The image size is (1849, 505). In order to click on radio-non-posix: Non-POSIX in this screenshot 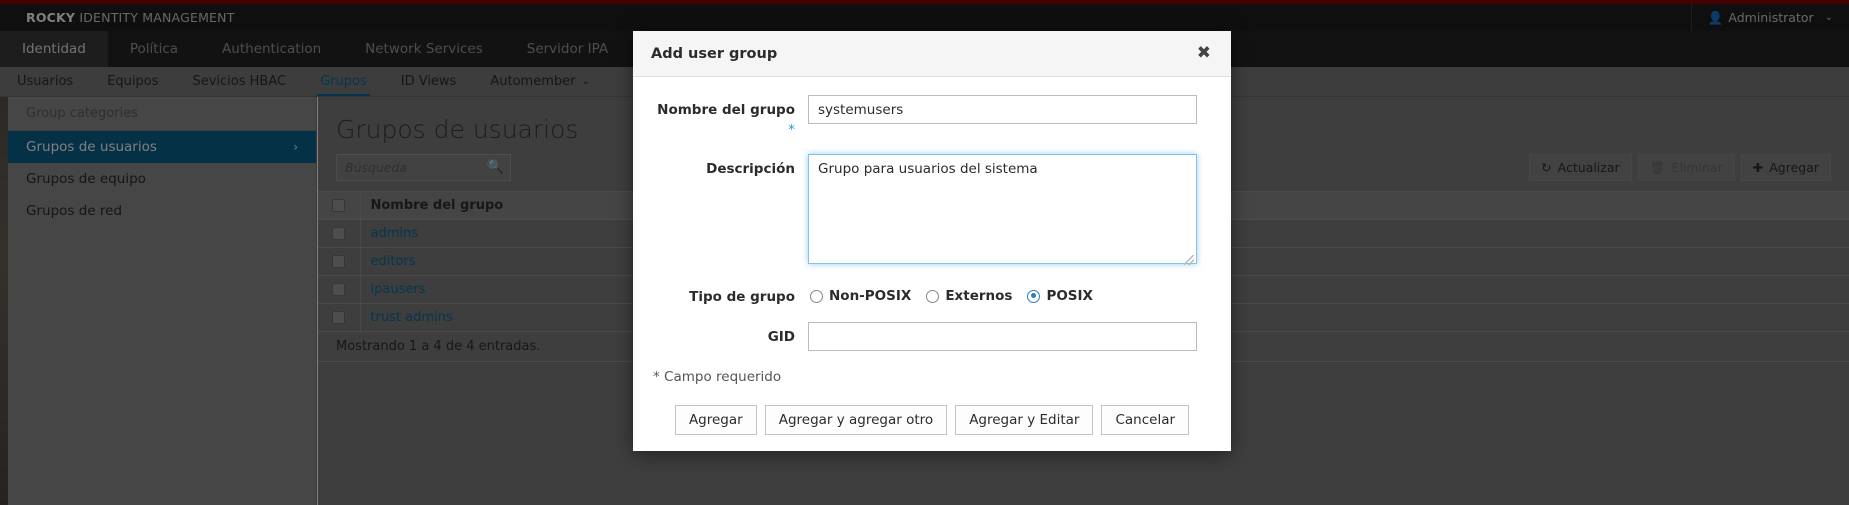, I will do `click(860, 296)`.